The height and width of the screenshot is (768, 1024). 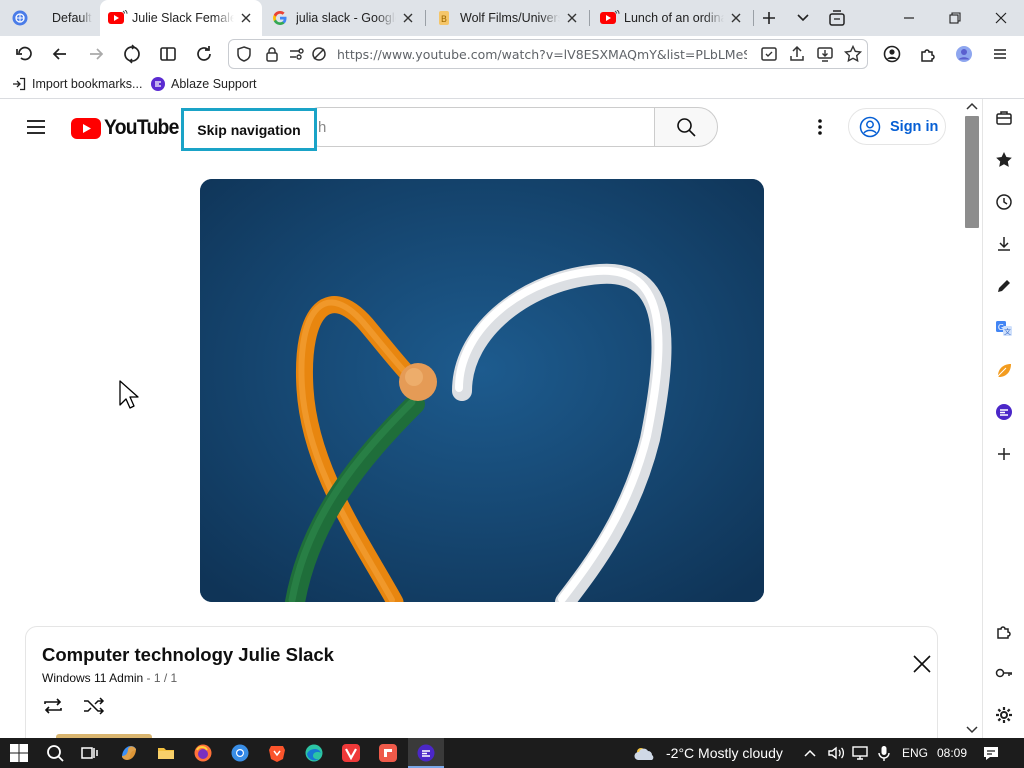 What do you see at coordinates (820, 127) in the screenshot?
I see `more-options-icon` at bounding box center [820, 127].